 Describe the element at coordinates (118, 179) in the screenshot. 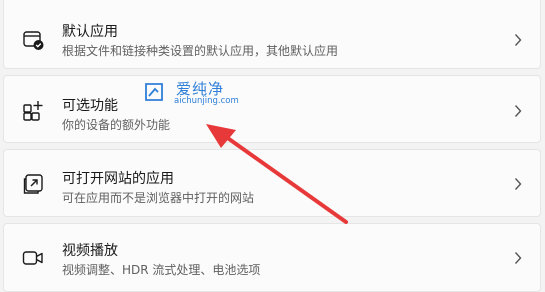

I see `settings-item-title: 可打开网站的应用` at that location.